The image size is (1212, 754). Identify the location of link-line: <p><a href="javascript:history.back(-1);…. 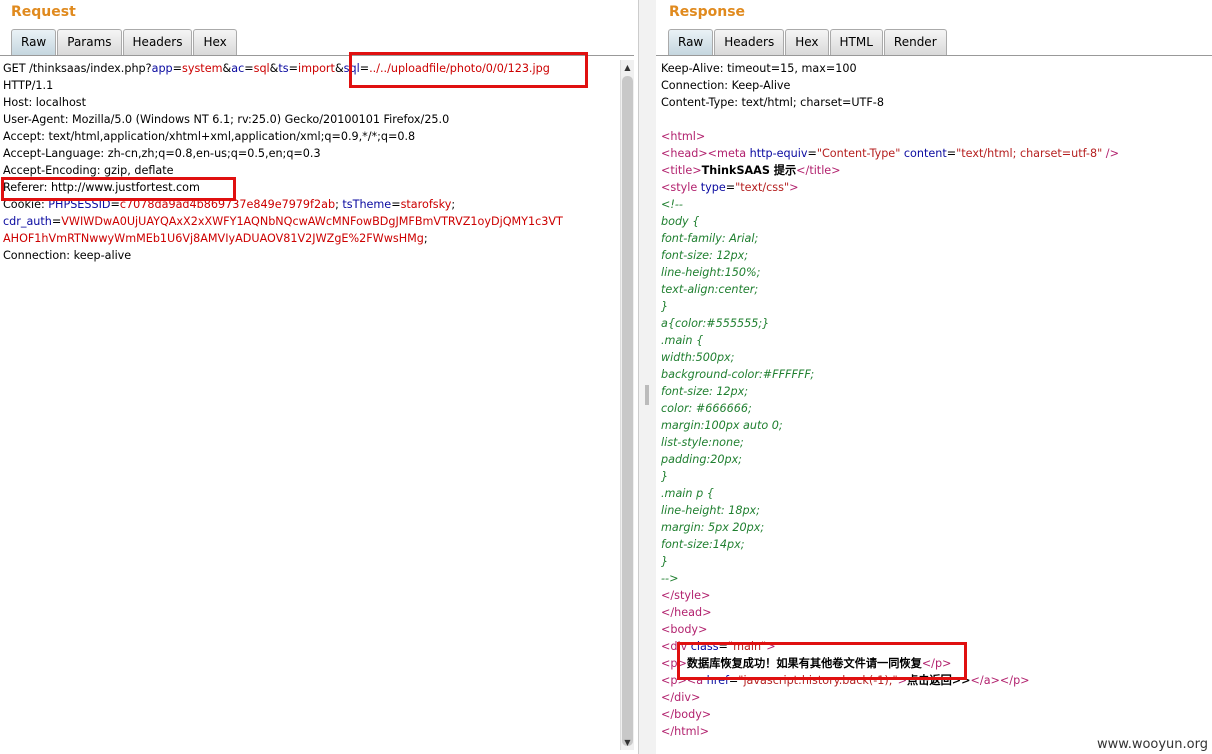
(845, 680).